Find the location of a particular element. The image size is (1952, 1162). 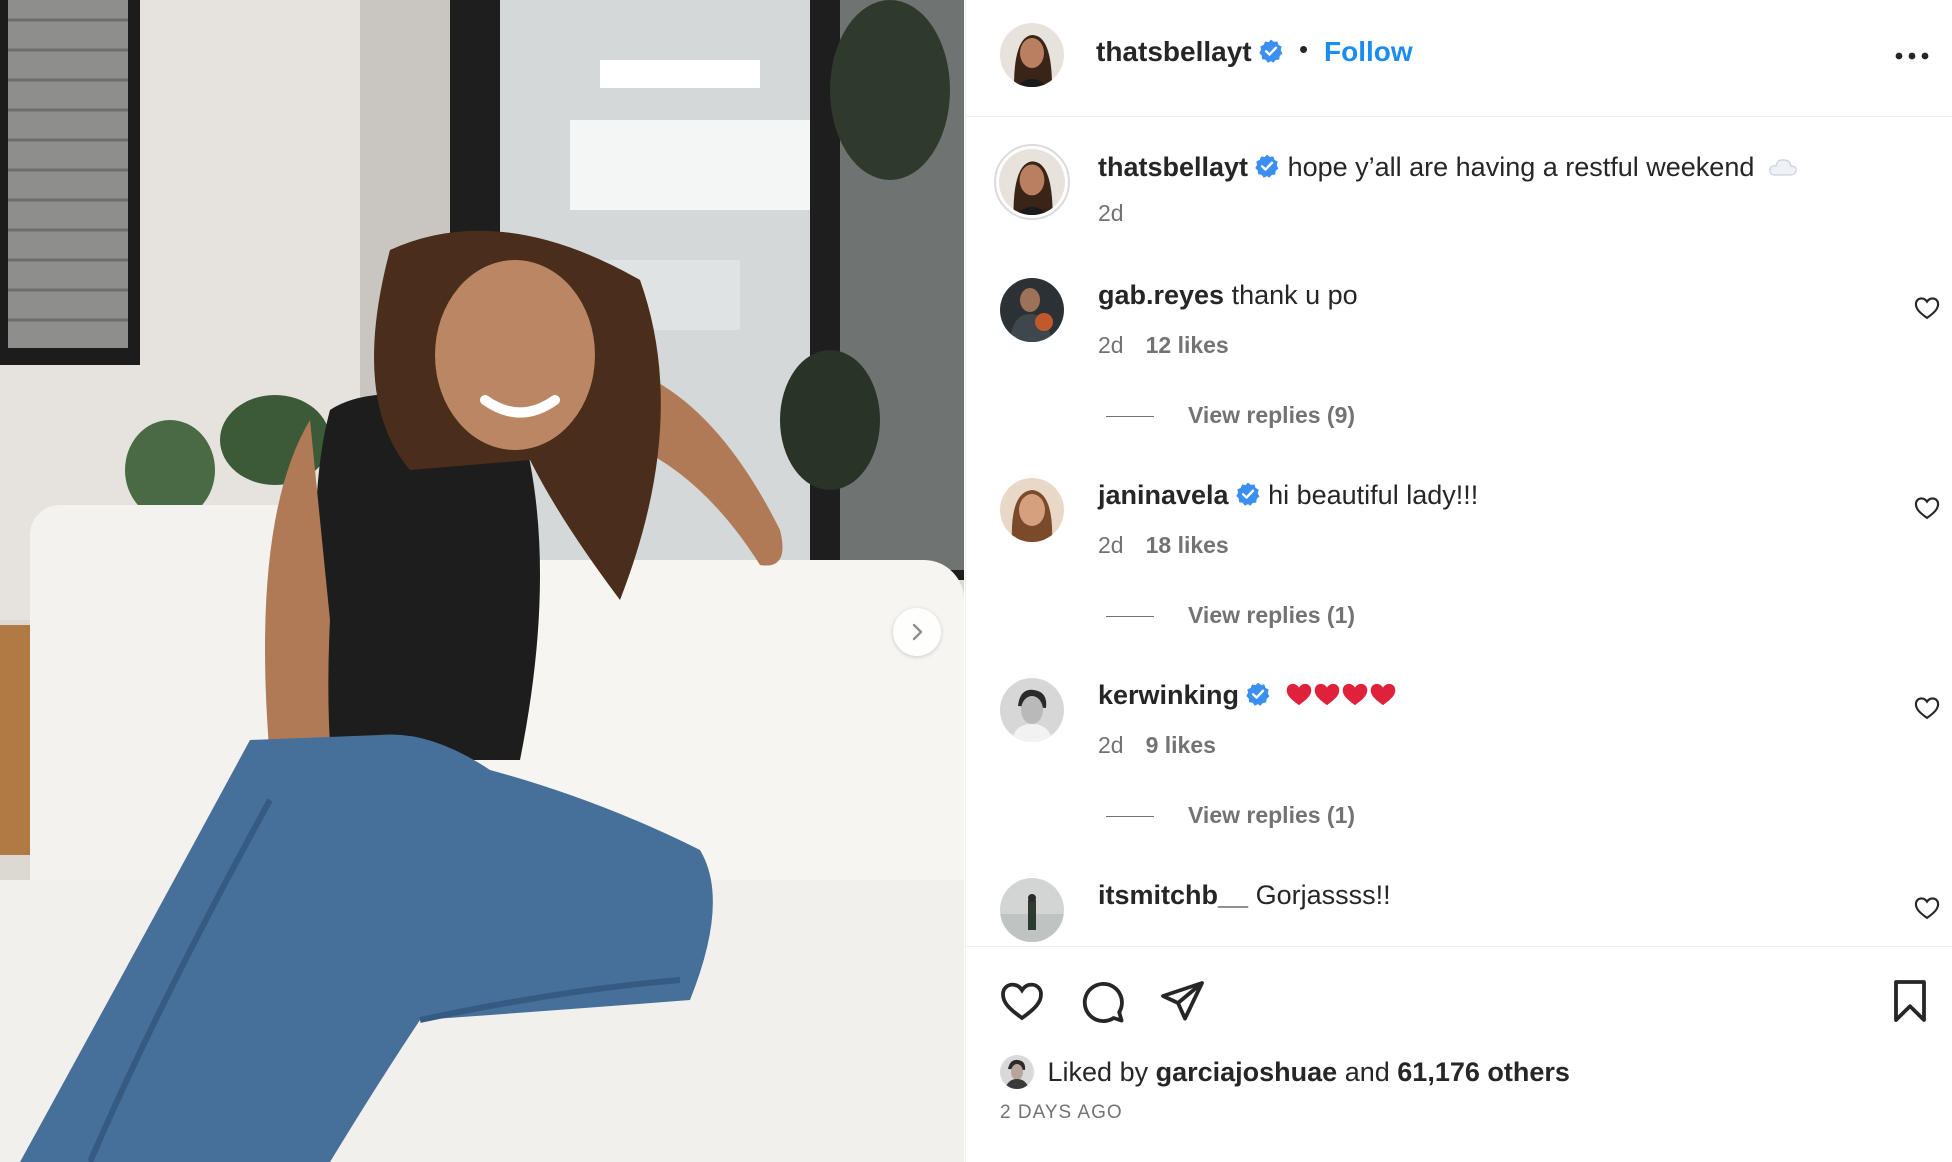

liked-by-others: 61,176 others is located at coordinates (1483, 1072).